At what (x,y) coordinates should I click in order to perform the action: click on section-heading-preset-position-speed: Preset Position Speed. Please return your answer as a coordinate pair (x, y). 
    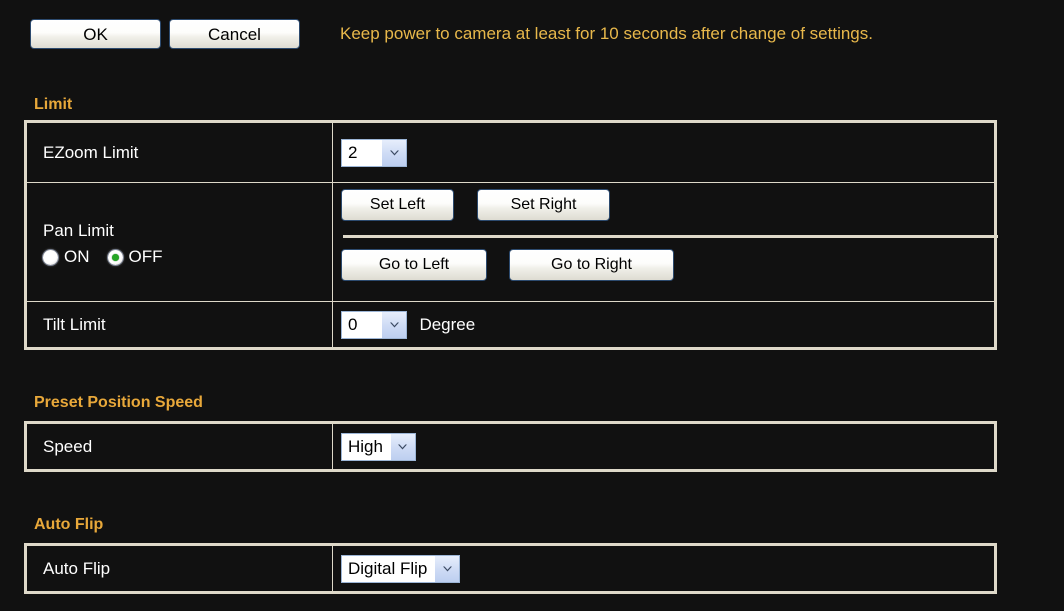
    Looking at the image, I should click on (118, 402).